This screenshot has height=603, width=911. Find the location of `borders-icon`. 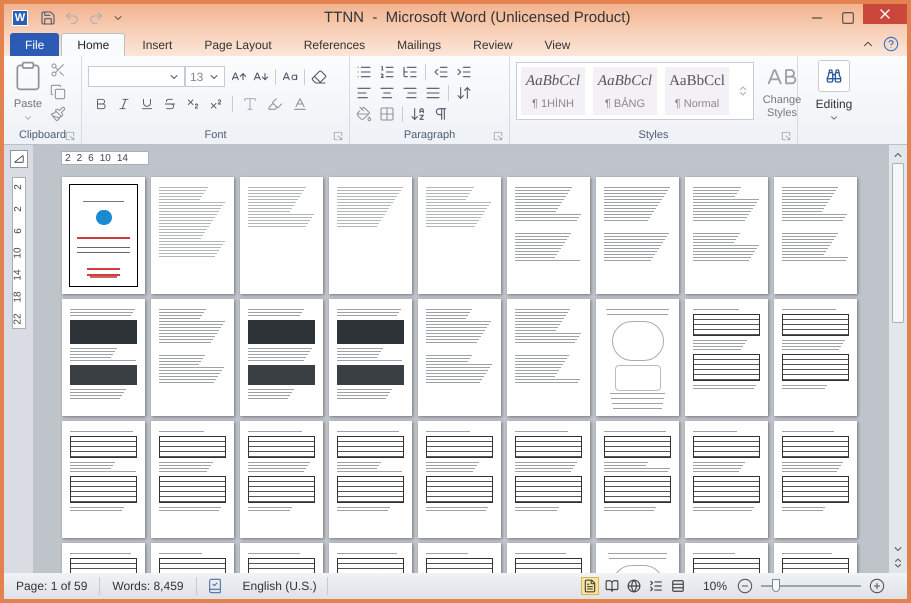

borders-icon is located at coordinates (387, 114).